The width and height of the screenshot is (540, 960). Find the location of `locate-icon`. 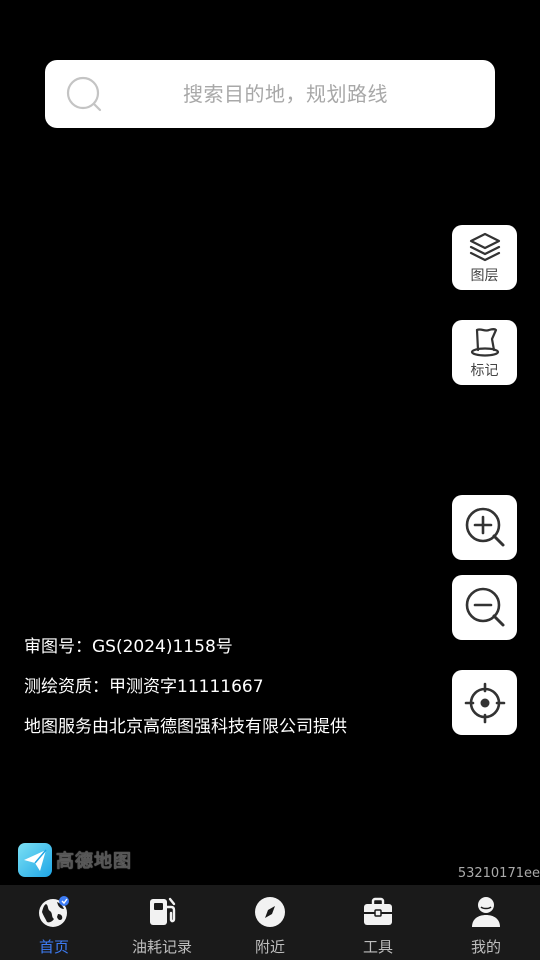

locate-icon is located at coordinates (484, 703).